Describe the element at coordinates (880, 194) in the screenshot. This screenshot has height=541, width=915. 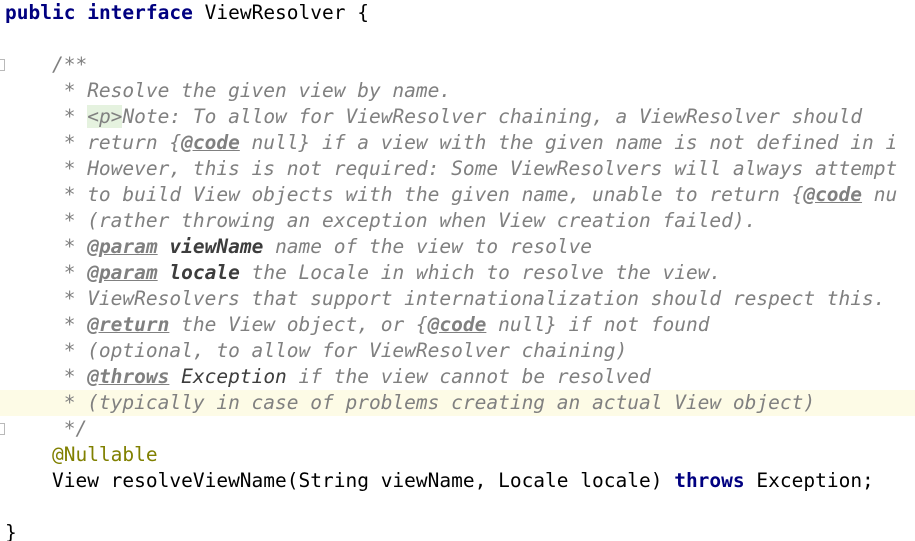
I see `doc-text: nu` at that location.